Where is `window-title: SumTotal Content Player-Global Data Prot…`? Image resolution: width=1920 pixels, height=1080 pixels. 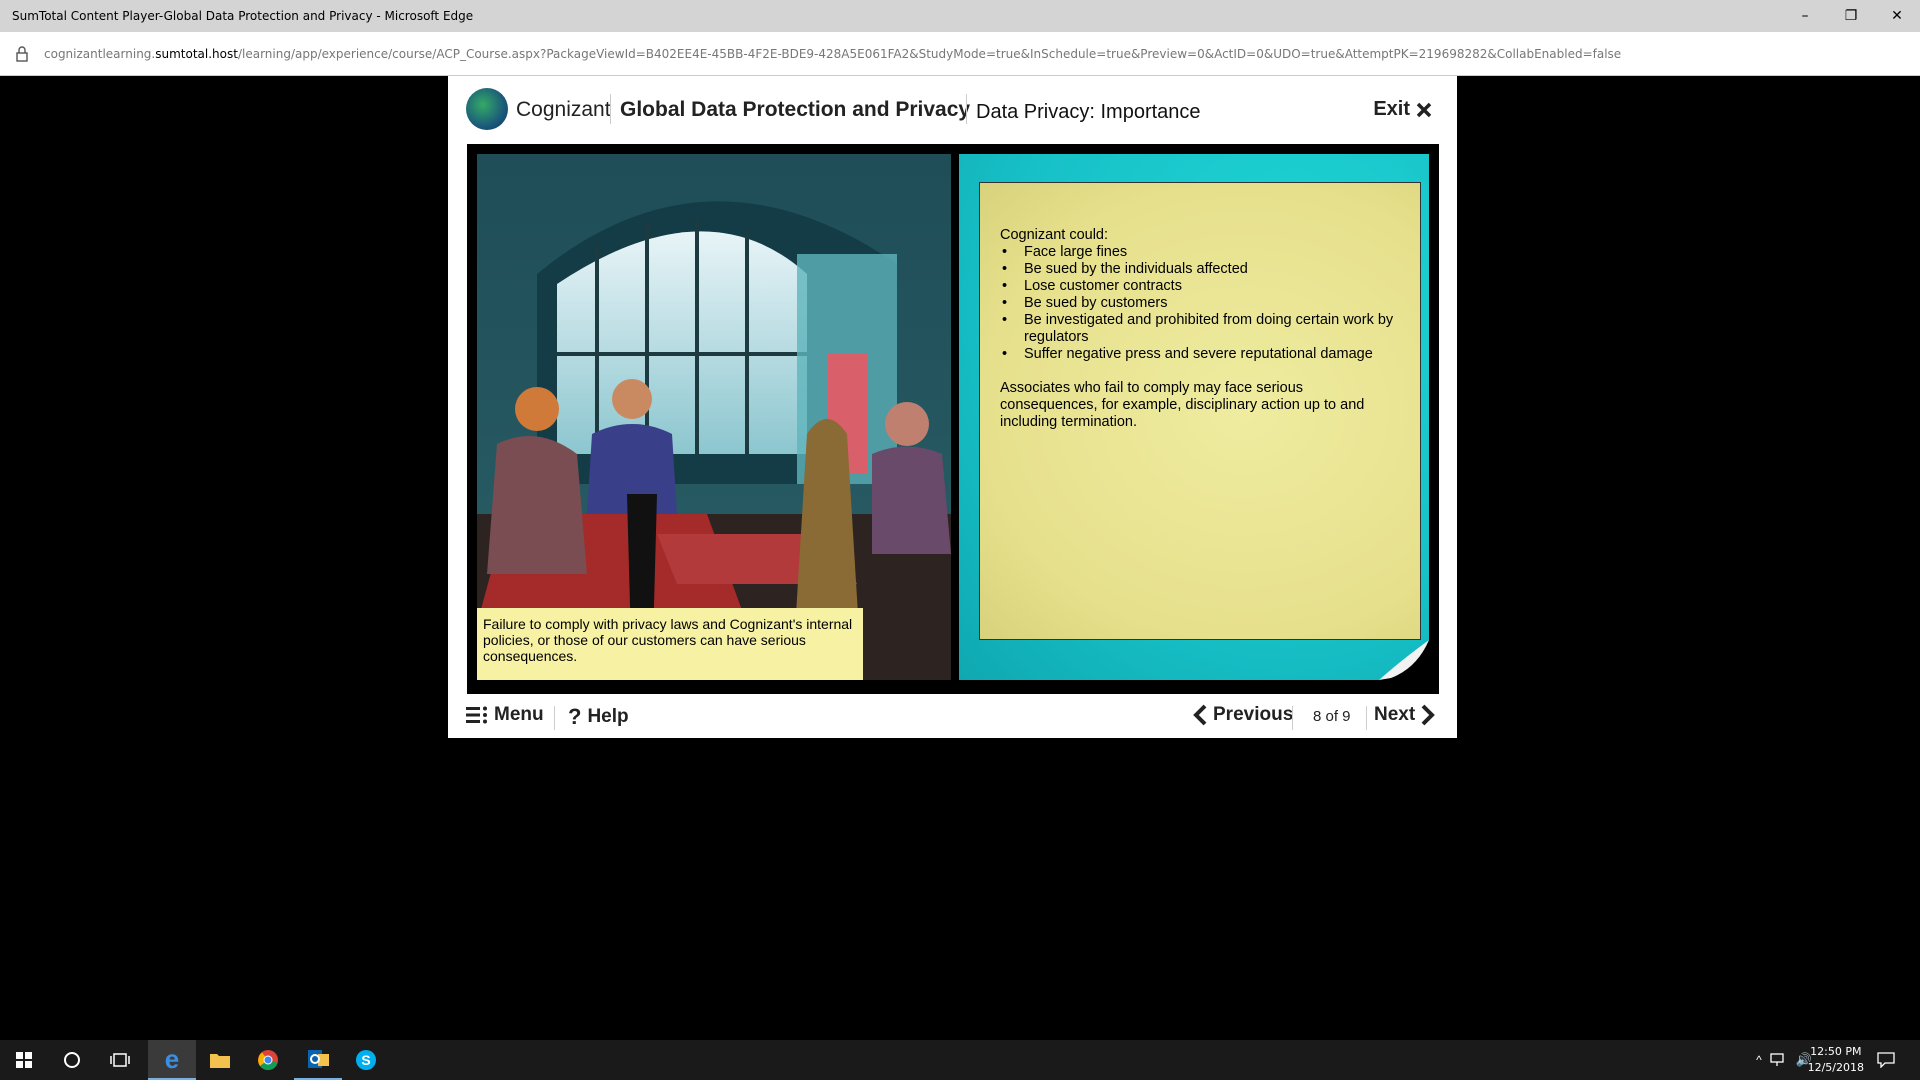 window-title: SumTotal Content Player-Global Data Prot… is located at coordinates (243, 16).